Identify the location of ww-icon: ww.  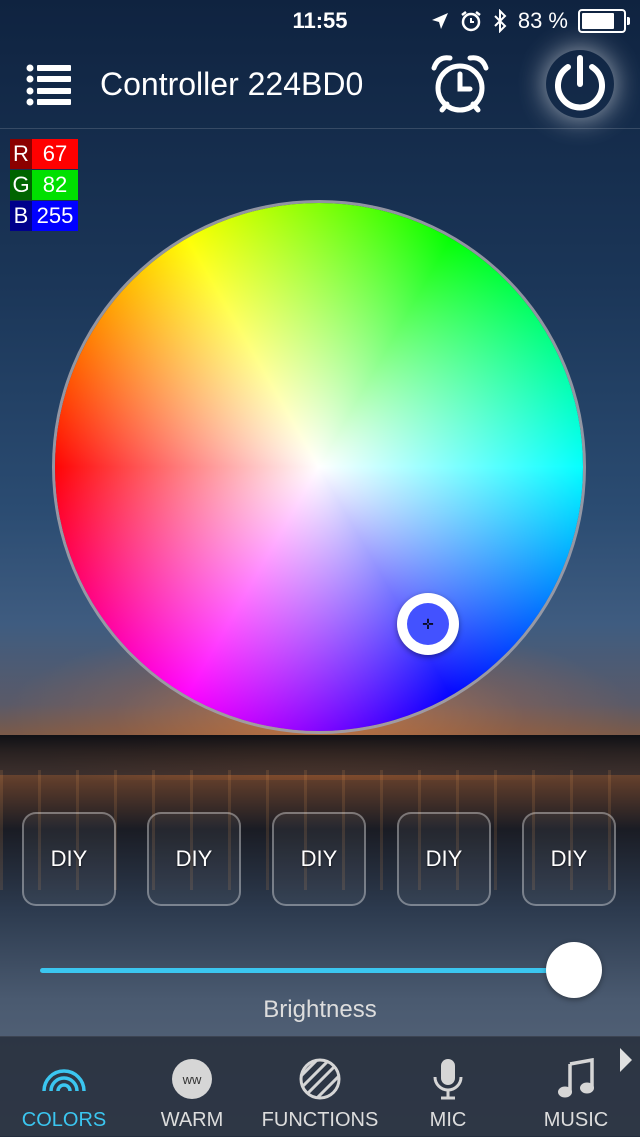
(192, 1079).